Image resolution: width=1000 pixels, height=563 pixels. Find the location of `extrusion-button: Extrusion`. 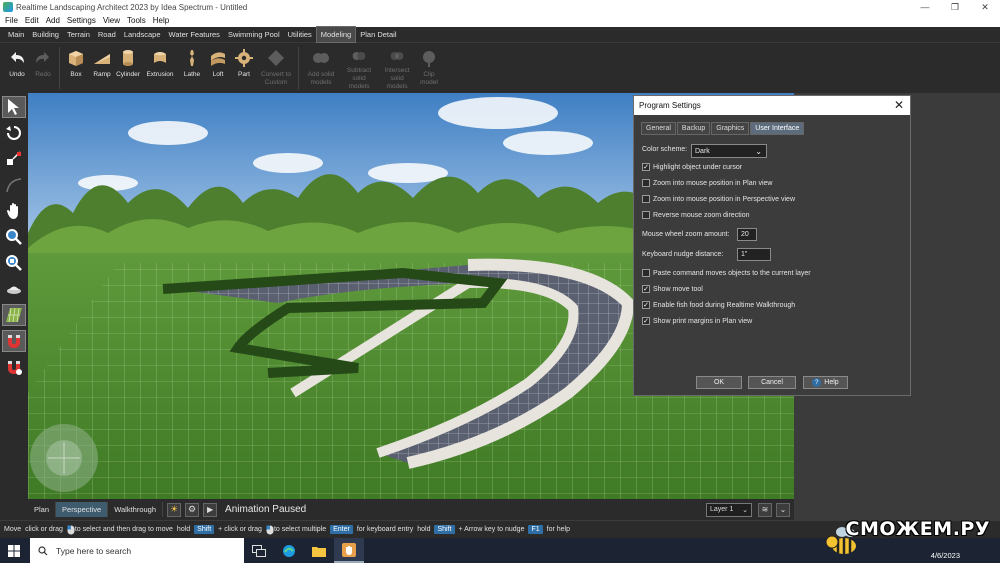

extrusion-button: Extrusion is located at coordinates (160, 68).